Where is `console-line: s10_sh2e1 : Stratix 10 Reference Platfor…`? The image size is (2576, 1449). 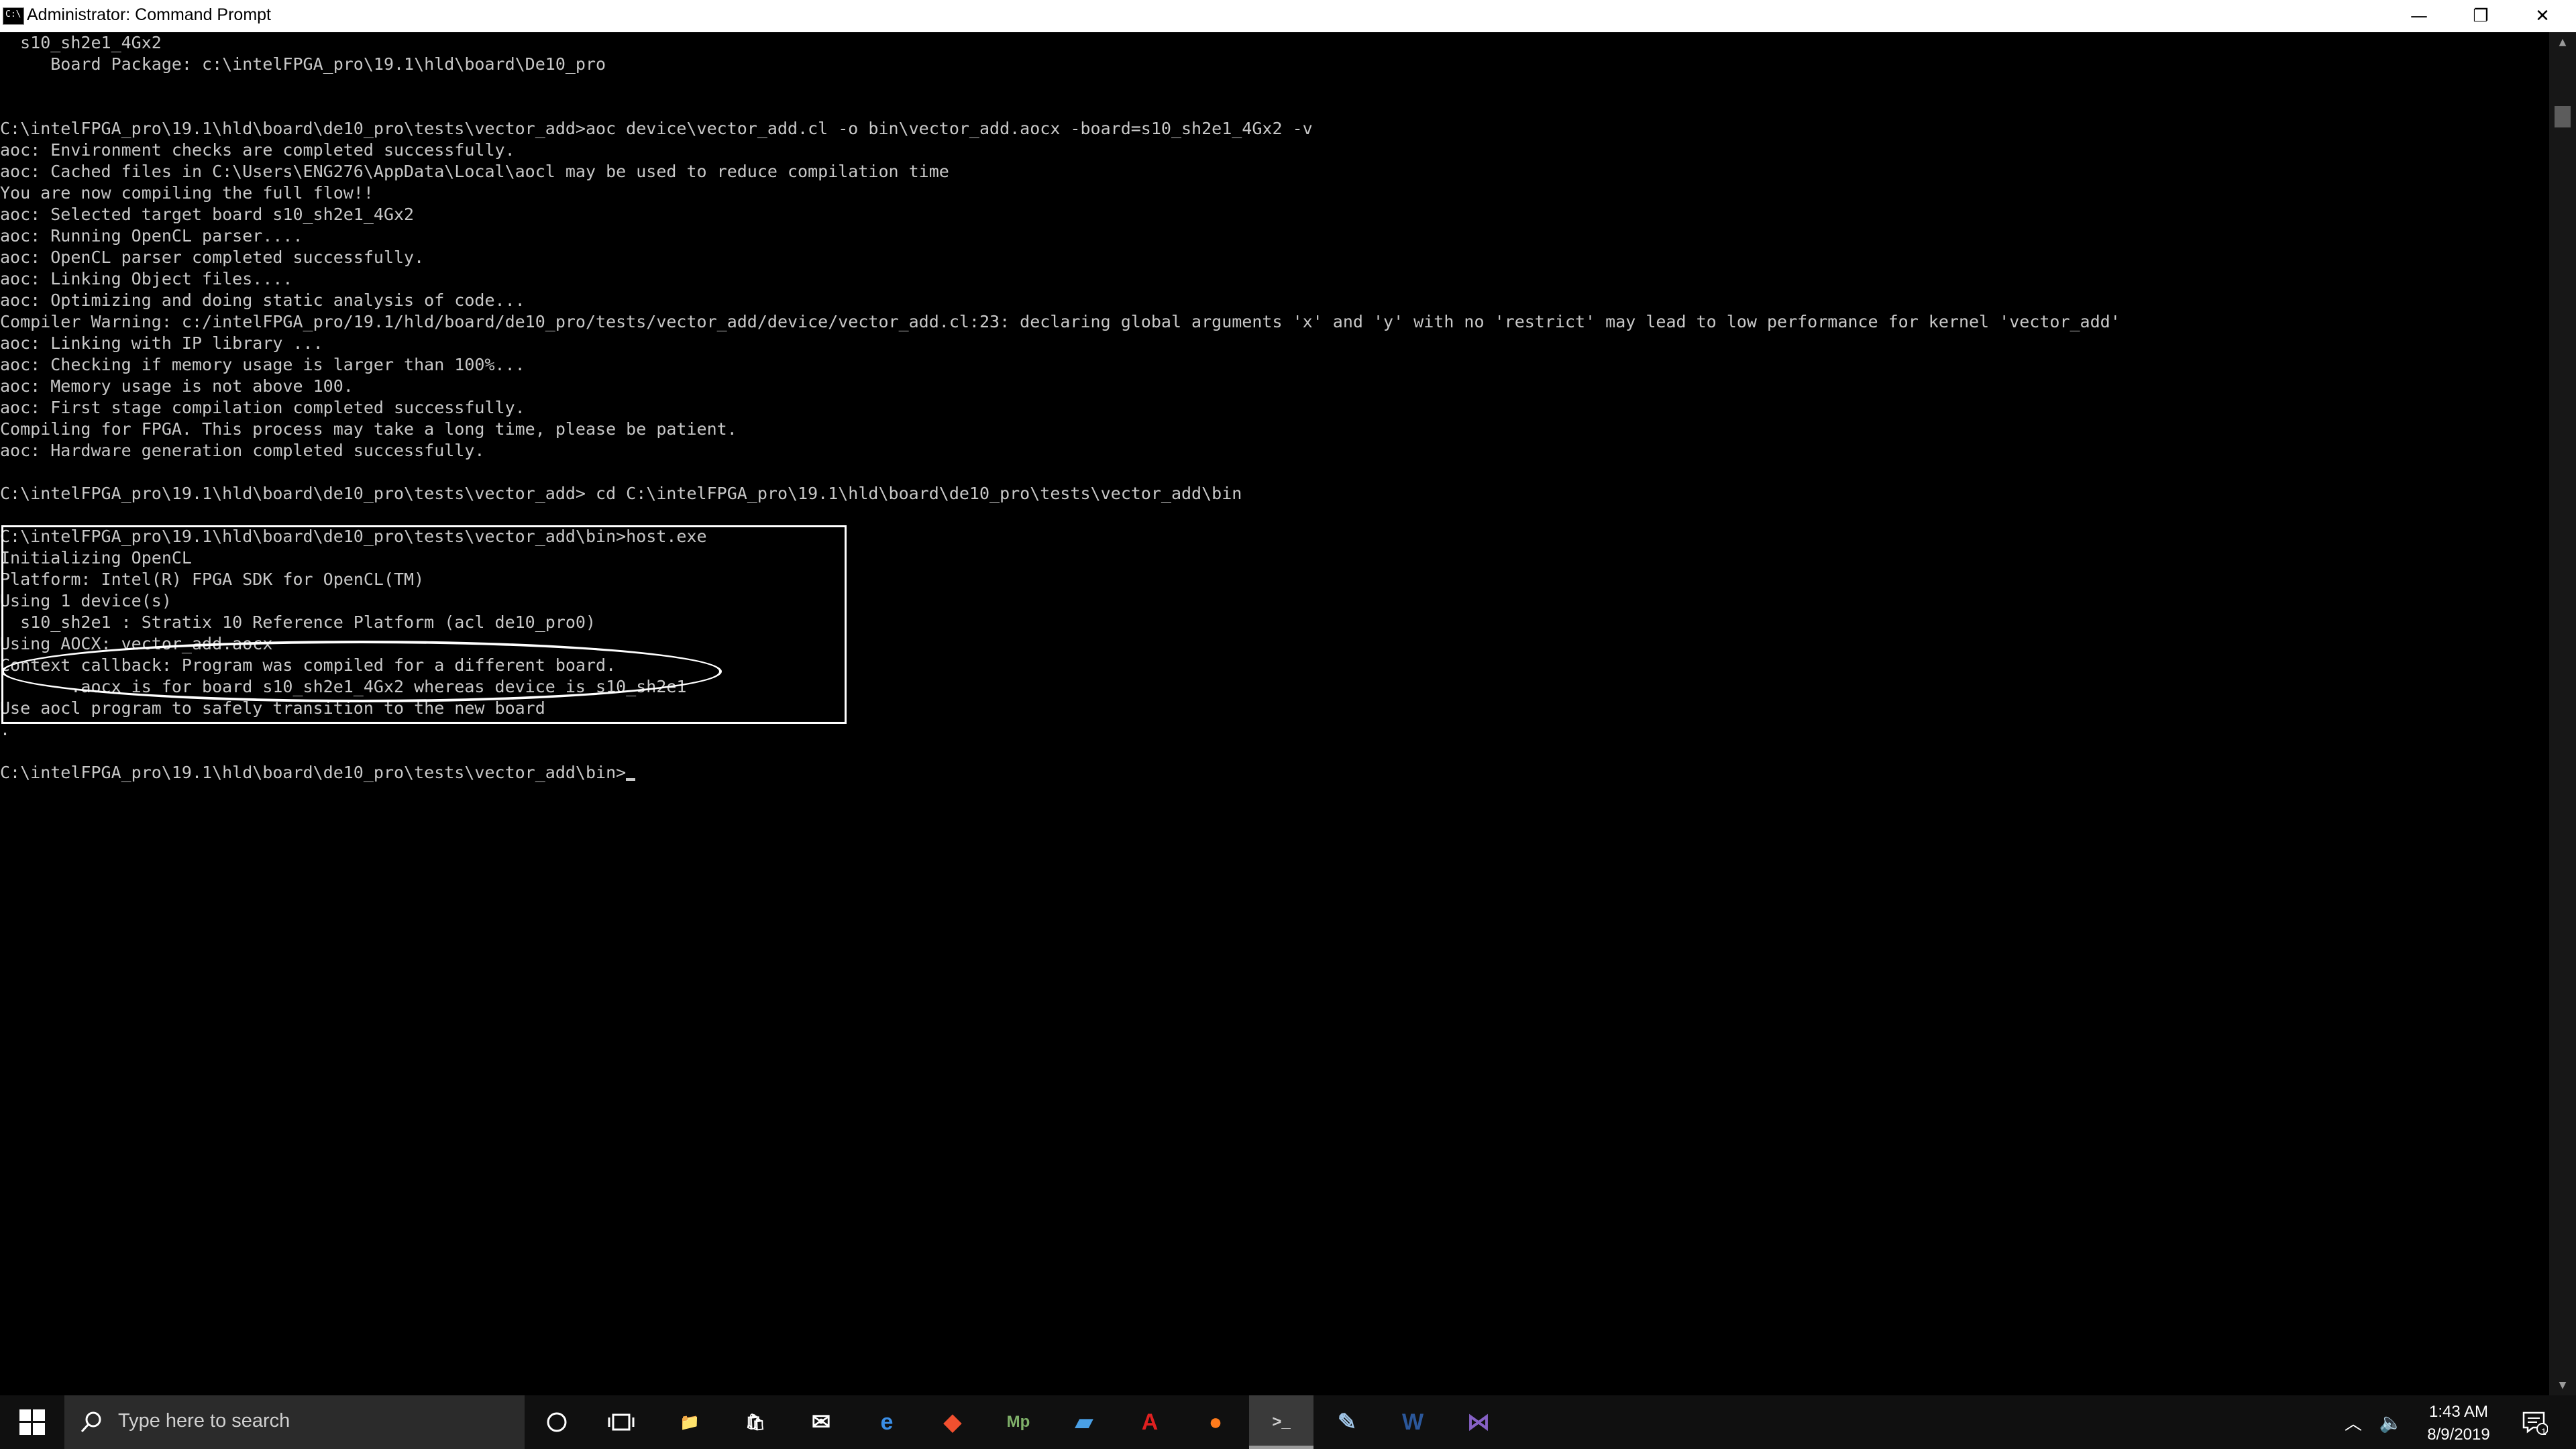 console-line: s10_sh2e1 : Stratix 10 Reference Platfor… is located at coordinates (298, 622).